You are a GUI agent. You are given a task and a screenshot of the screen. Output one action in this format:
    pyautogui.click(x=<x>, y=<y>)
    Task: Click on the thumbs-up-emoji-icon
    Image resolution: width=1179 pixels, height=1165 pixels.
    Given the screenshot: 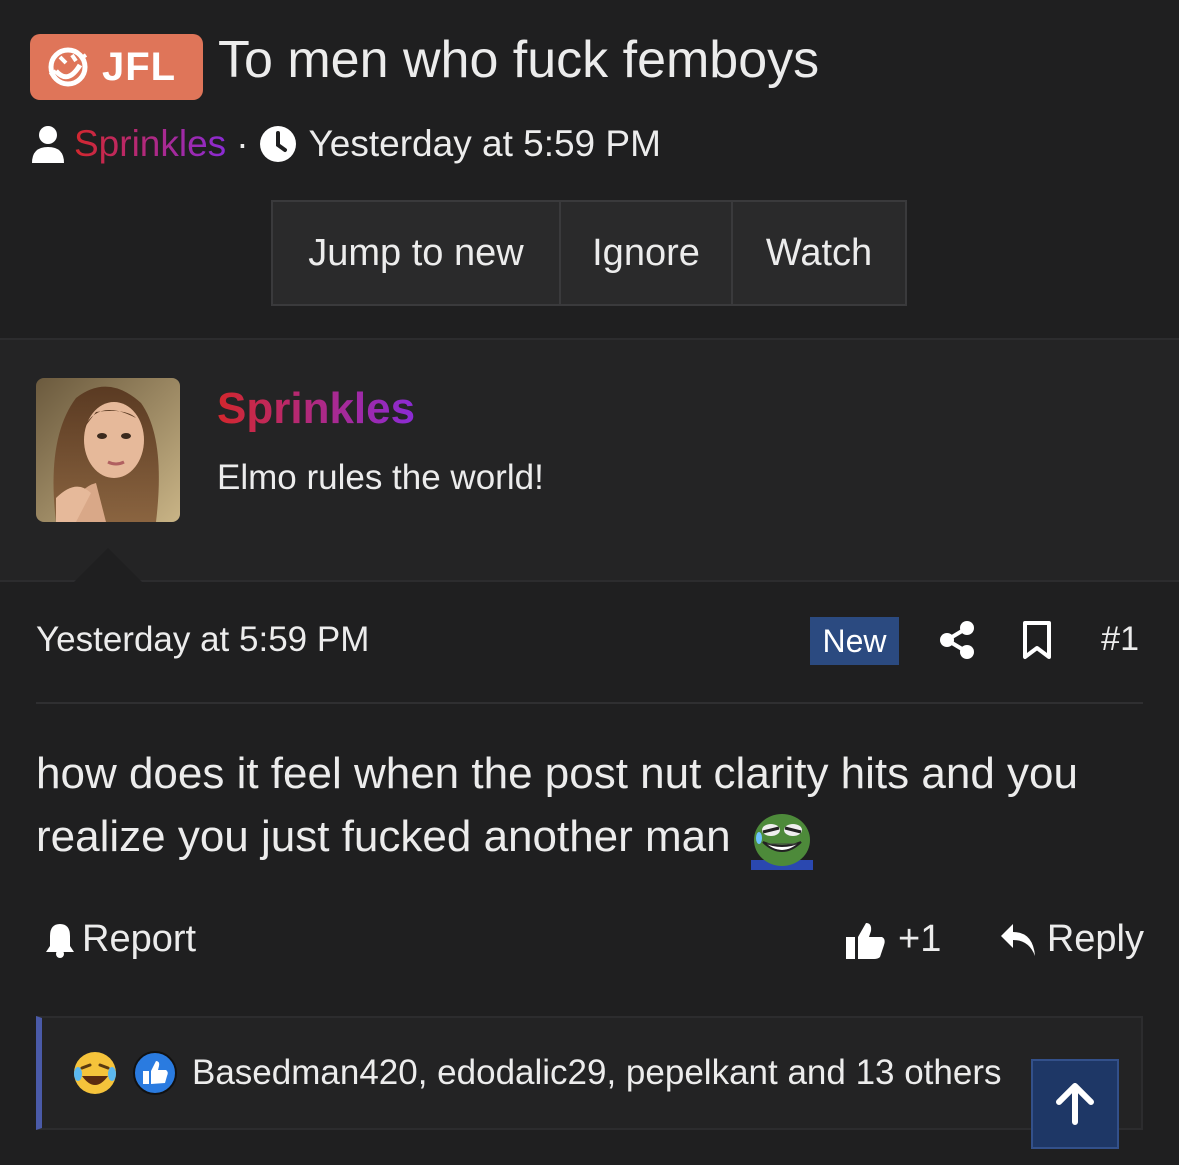 What is the action you would take?
    pyautogui.click(x=155, y=1073)
    